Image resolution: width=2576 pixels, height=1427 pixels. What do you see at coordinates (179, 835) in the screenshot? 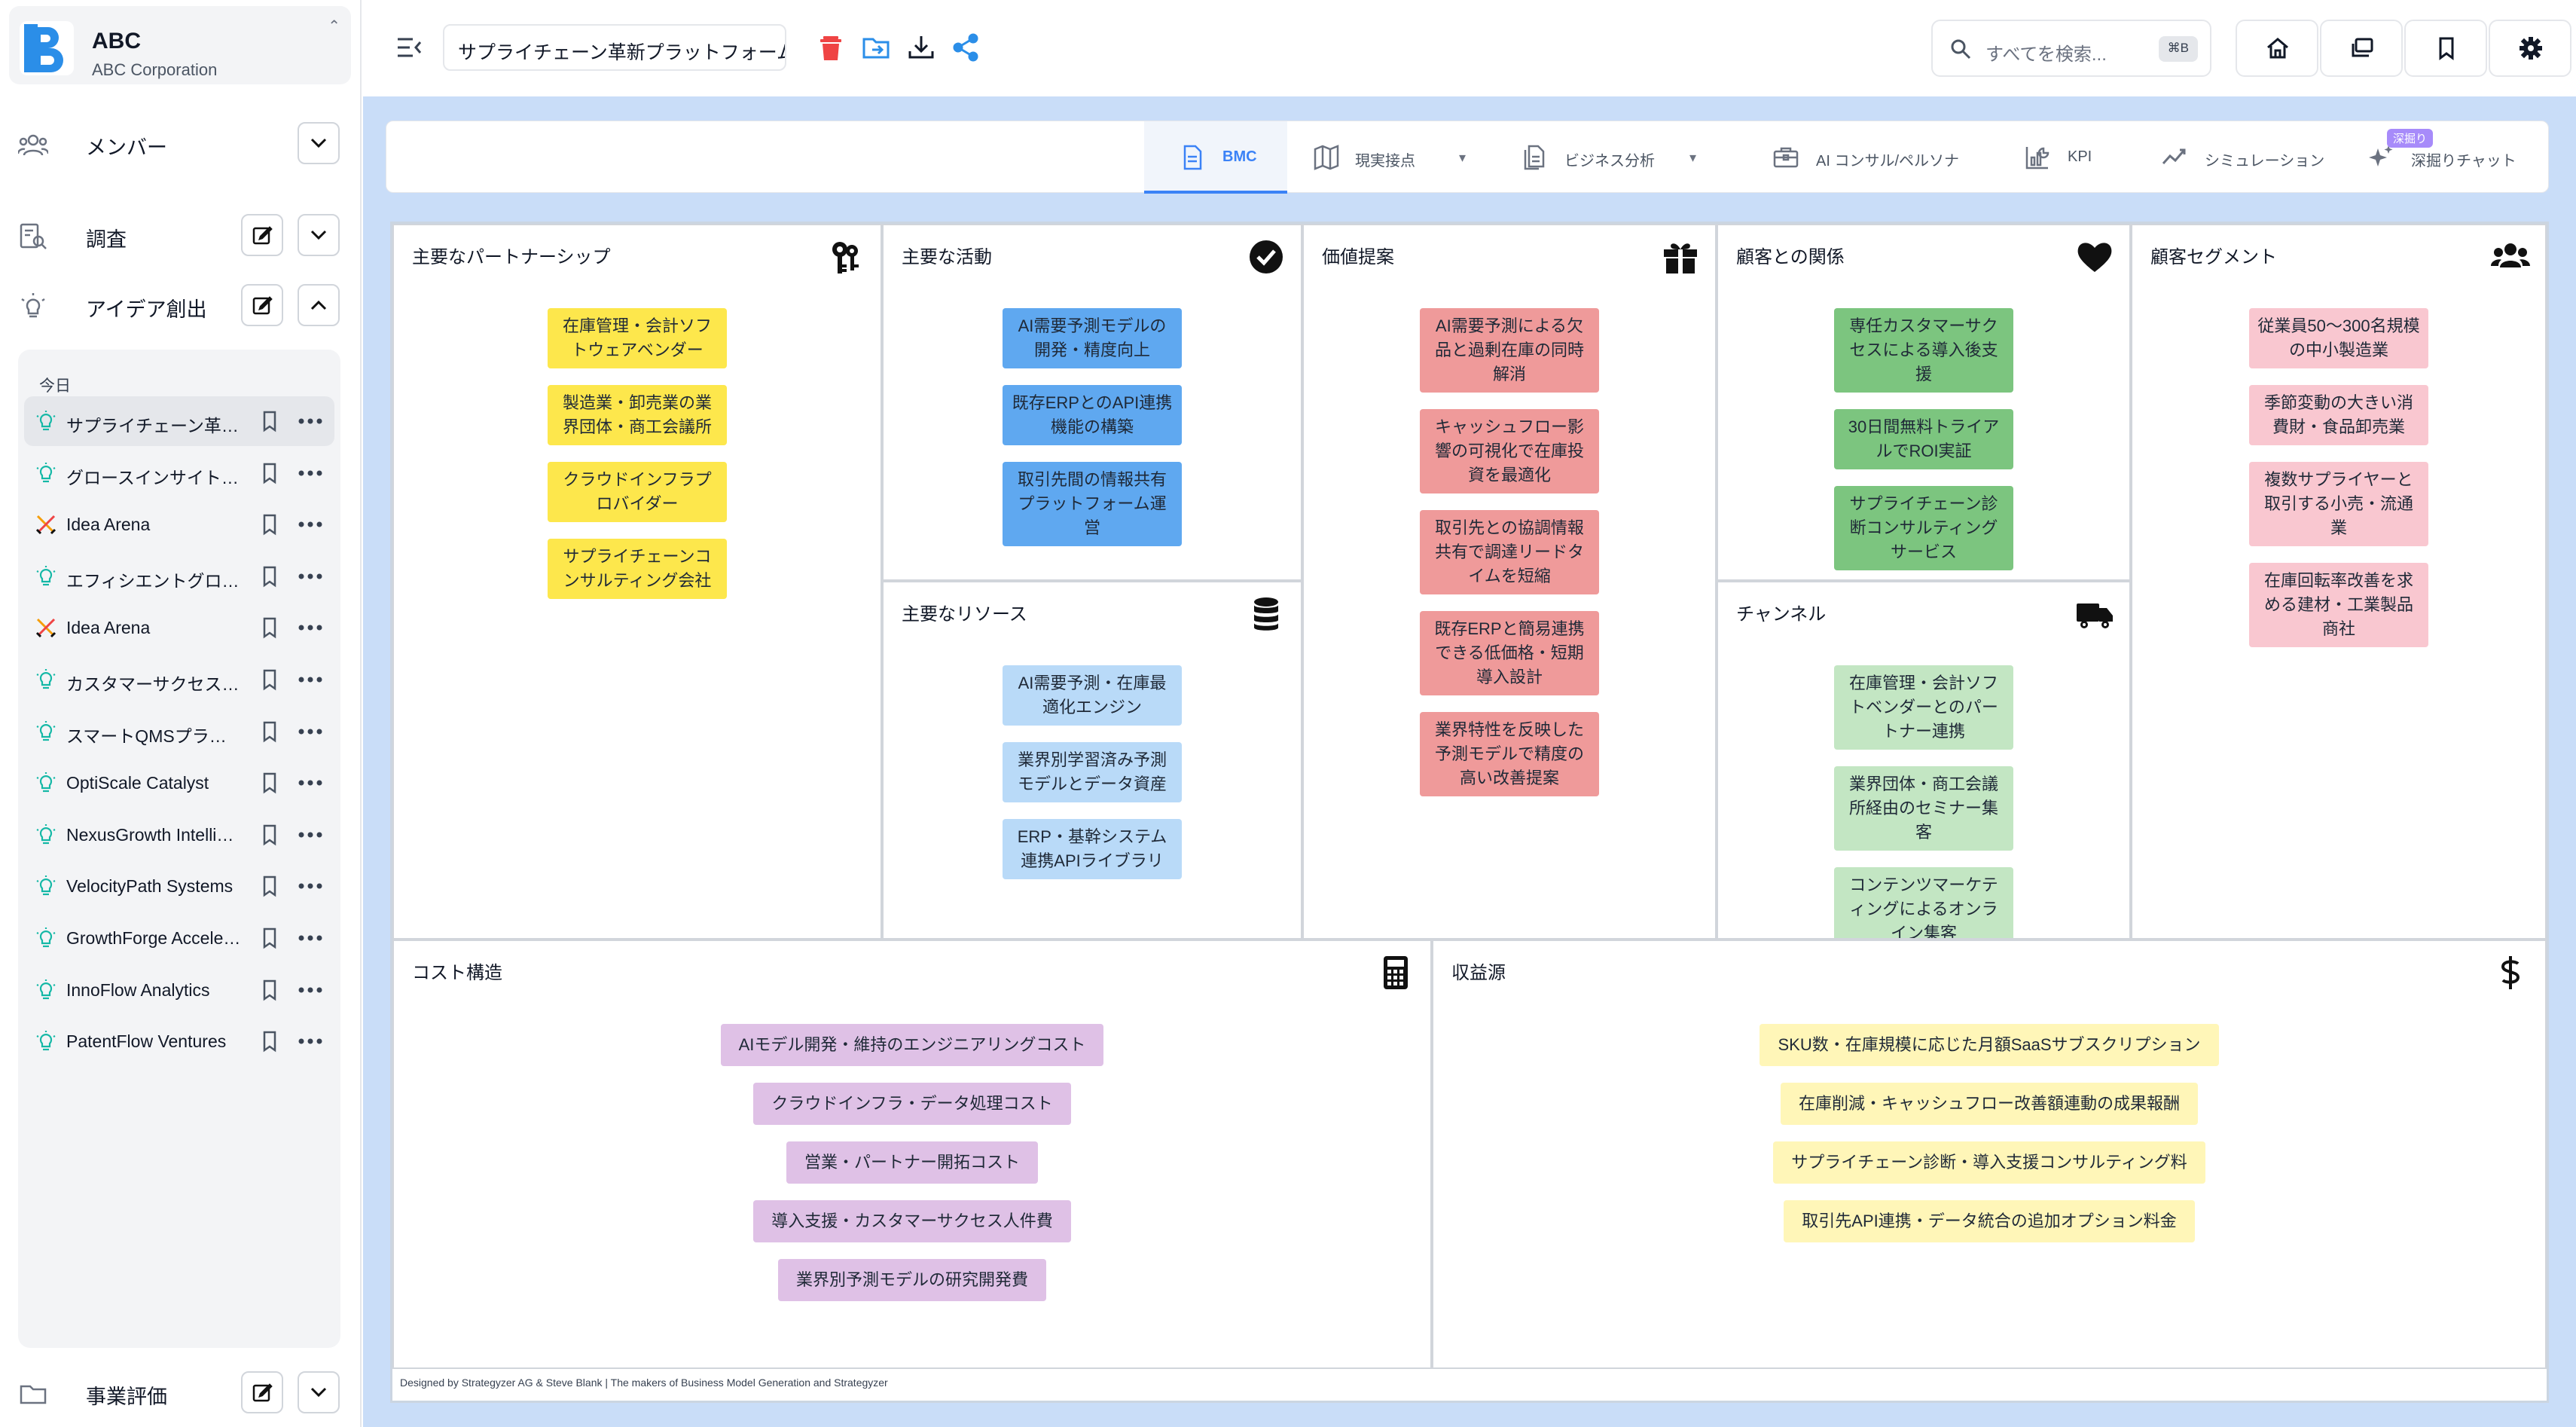
I see `history-item: NexusGrowth Intelligence` at bounding box center [179, 835].